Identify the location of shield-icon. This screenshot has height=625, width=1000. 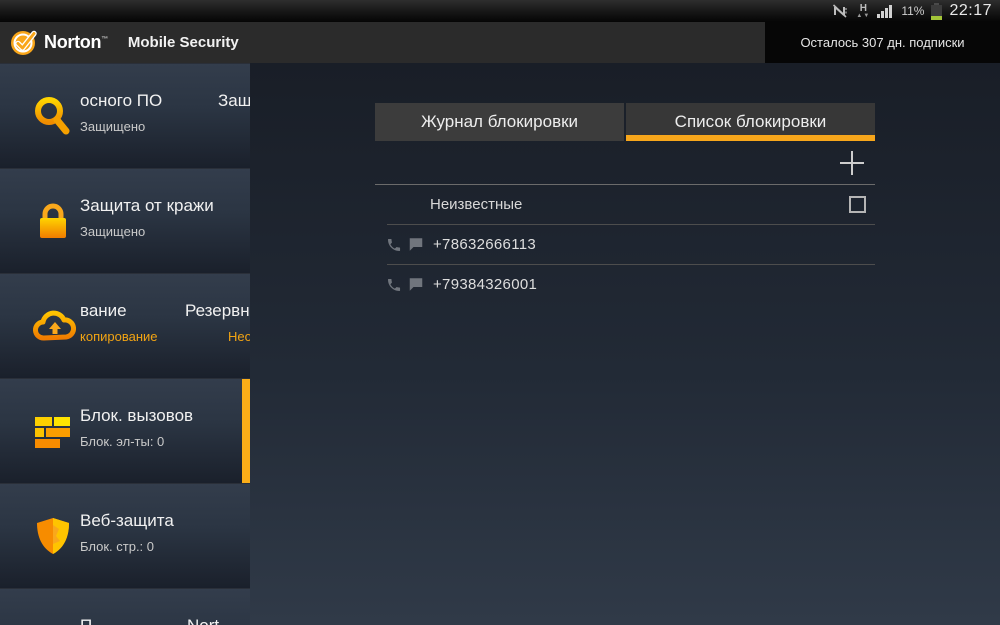
(53, 536).